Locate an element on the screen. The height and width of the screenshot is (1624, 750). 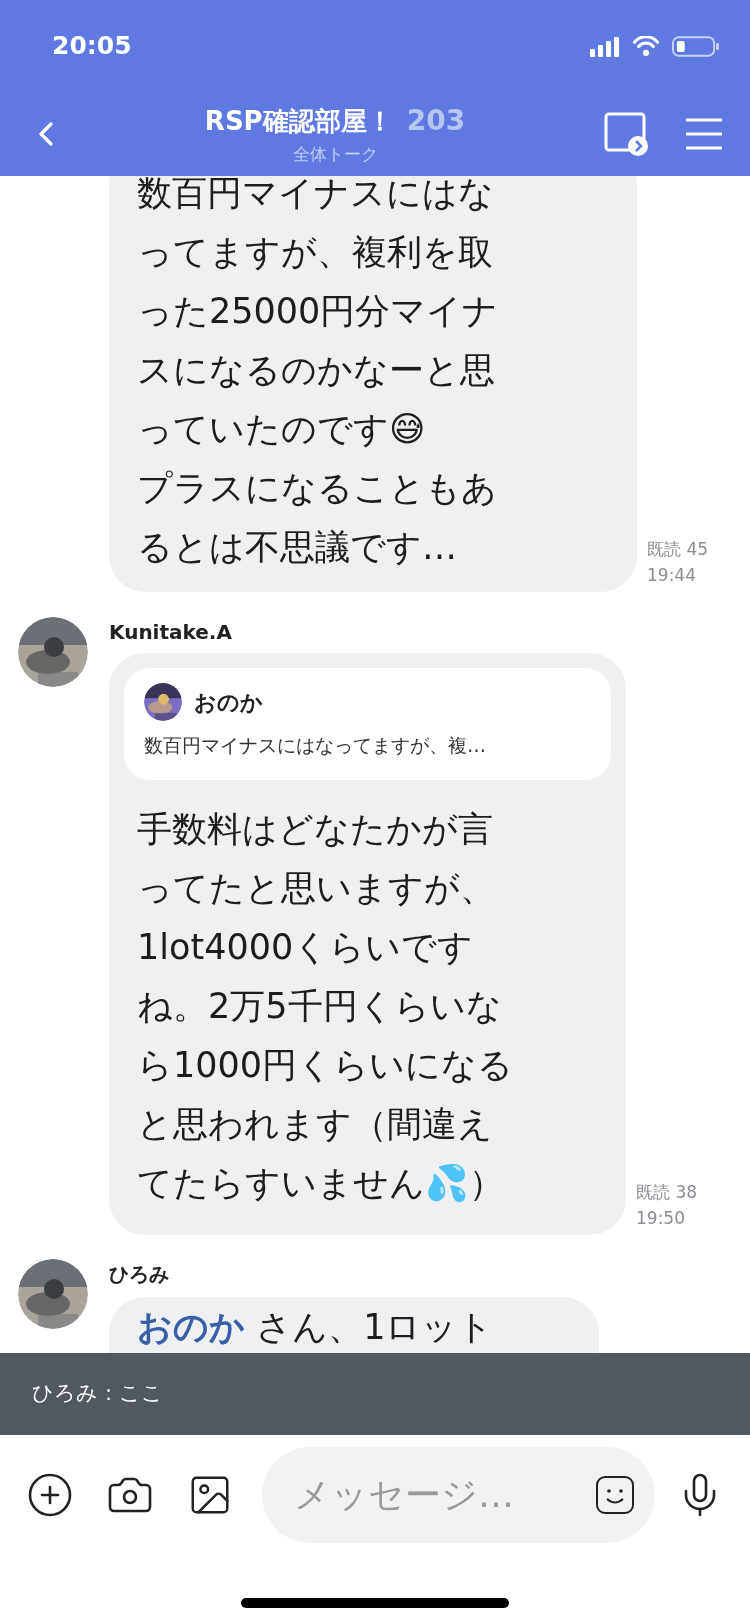
chat-subtitle: 全体トーク is located at coordinates (335, 155).